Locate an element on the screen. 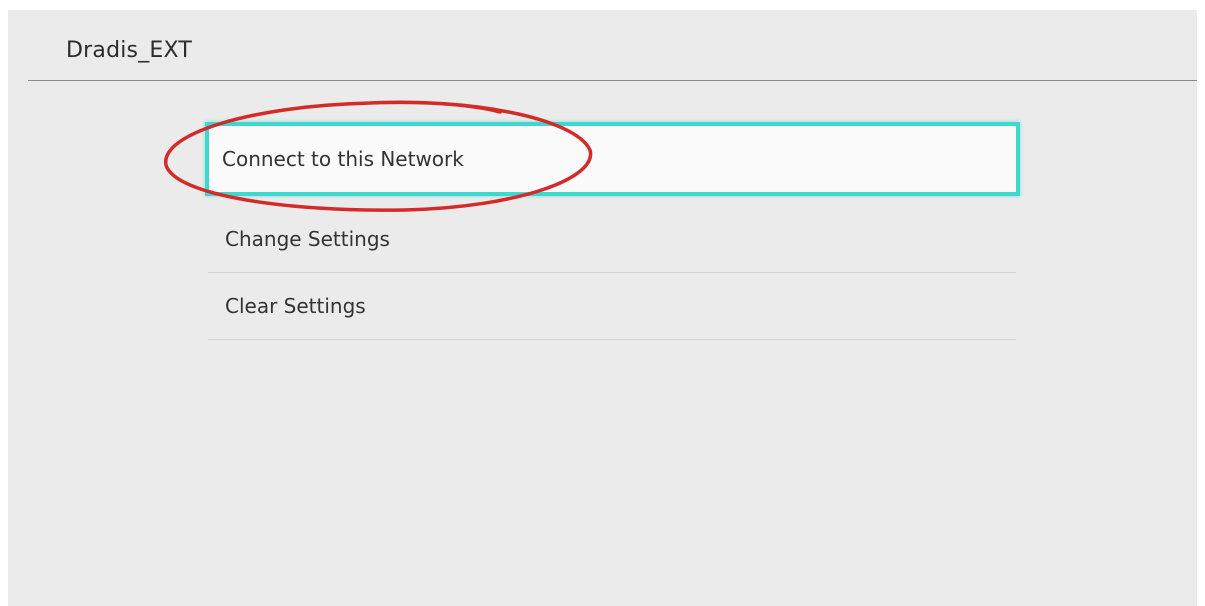  clear-settings-option: Clear Settings is located at coordinates (612, 306).